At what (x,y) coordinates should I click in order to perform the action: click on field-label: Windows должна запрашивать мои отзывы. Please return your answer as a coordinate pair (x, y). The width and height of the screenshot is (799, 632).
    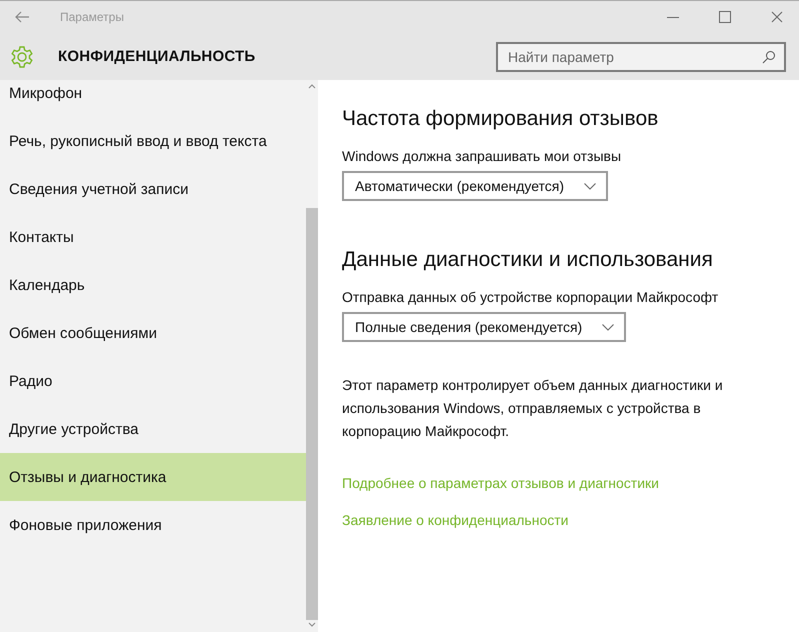
    Looking at the image, I should click on (482, 156).